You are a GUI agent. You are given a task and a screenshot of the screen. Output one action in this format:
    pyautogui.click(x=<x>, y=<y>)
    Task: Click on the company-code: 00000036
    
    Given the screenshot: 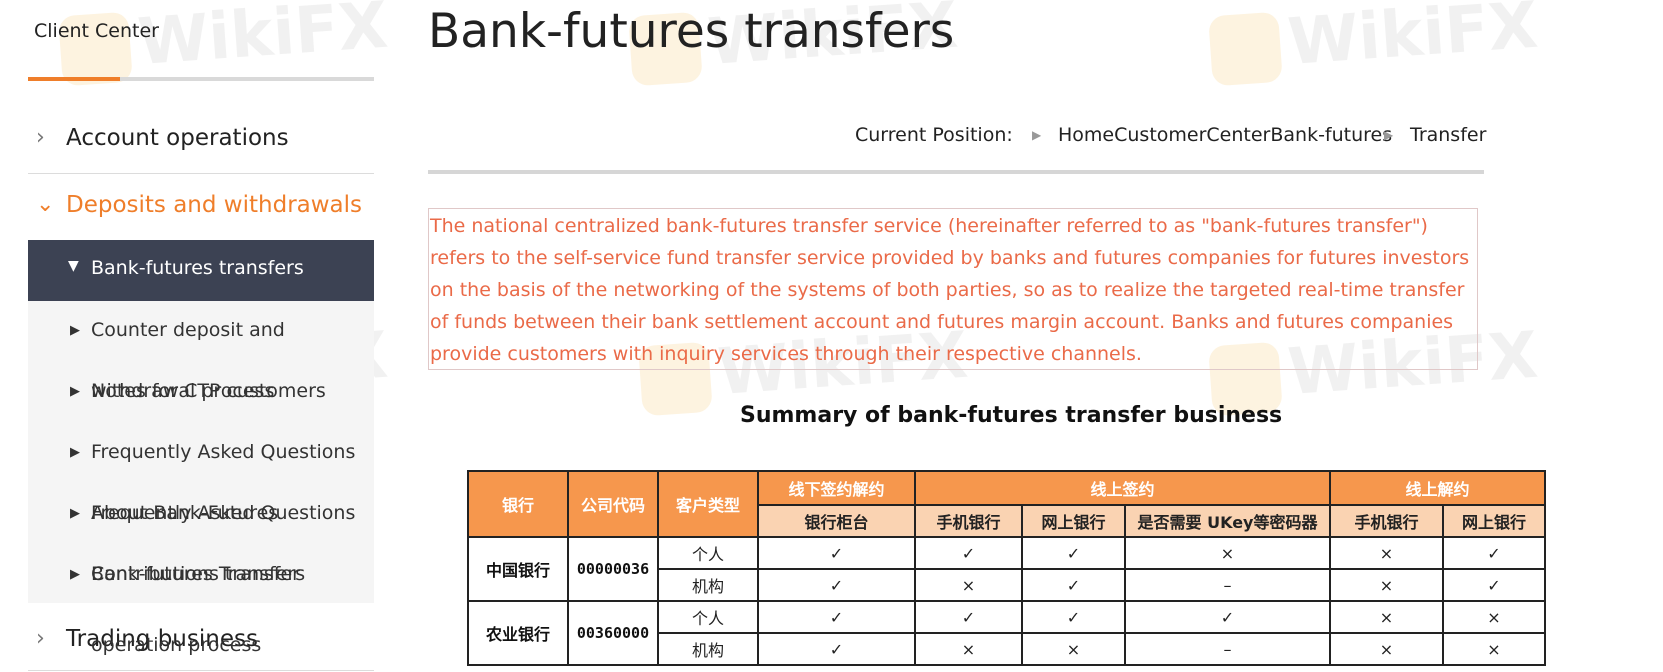 What is the action you would take?
    pyautogui.click(x=613, y=569)
    